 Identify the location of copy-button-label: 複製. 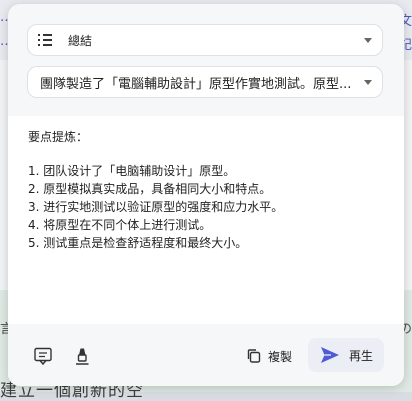
(280, 356).